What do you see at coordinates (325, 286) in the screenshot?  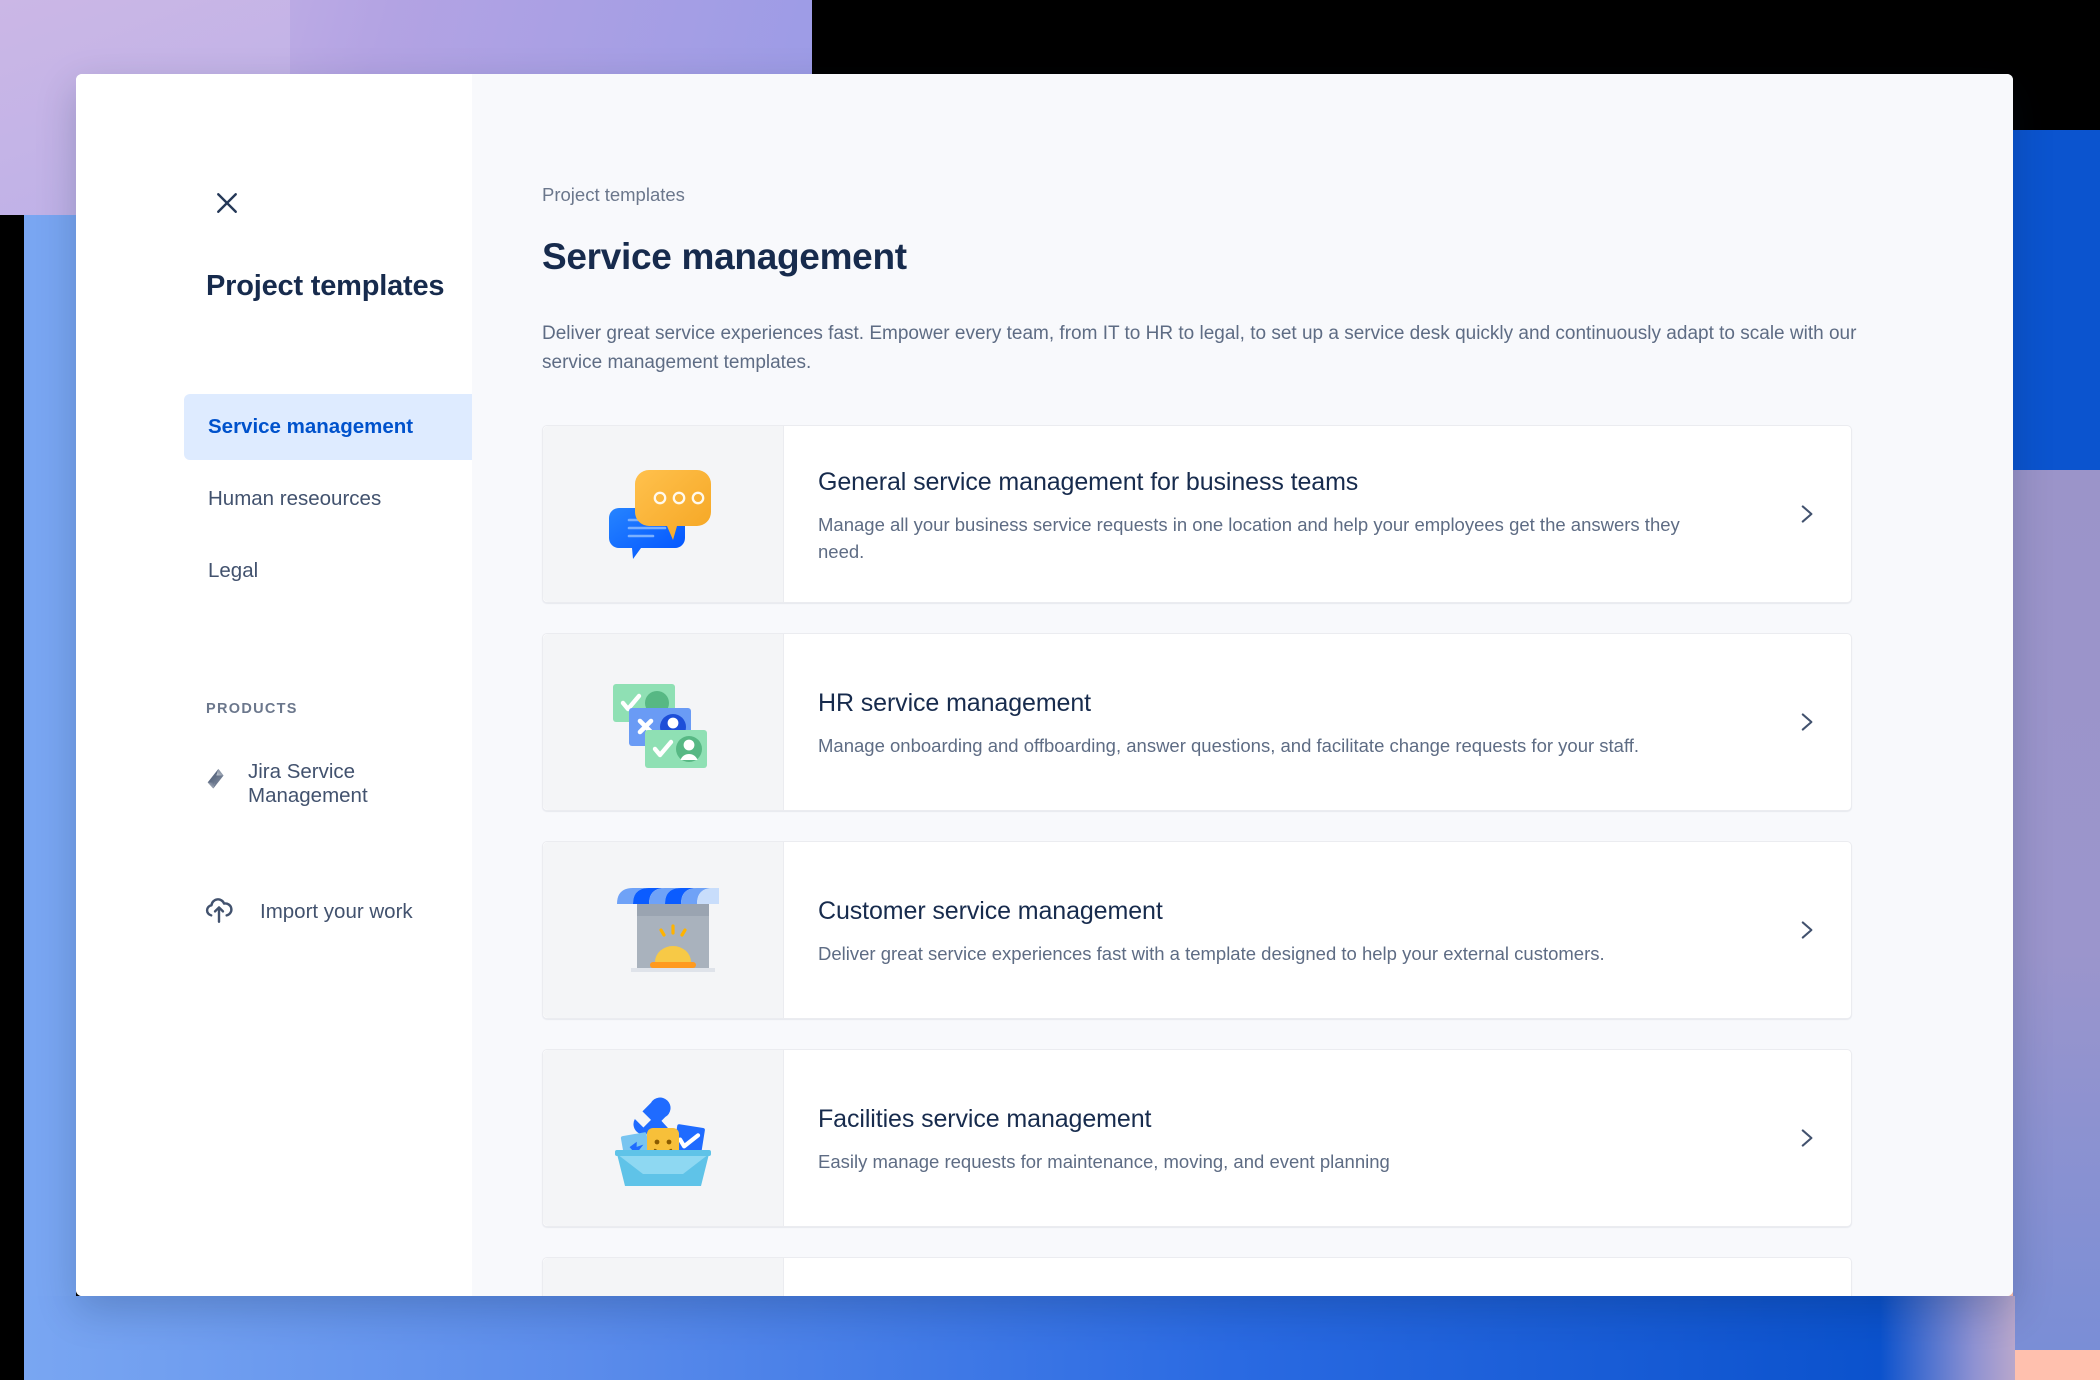 I see `sidebar-title: Project templates` at bounding box center [325, 286].